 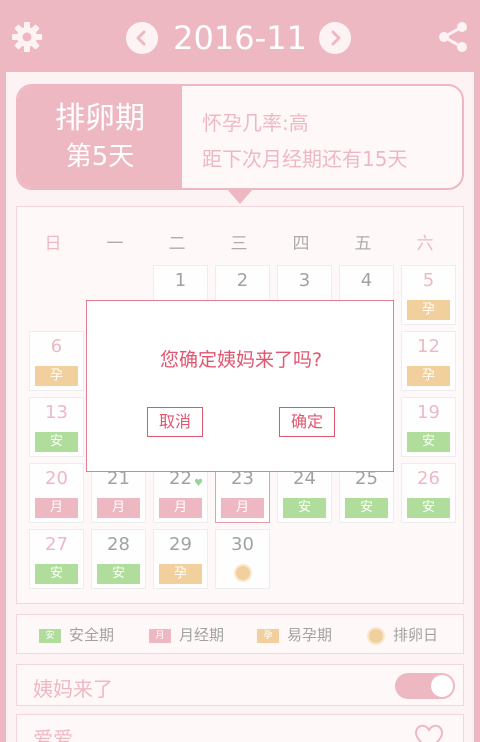 What do you see at coordinates (240, 386) in the screenshot?
I see `confirm-dialog: 您确定姨妈来了吗? 取消 确定` at bounding box center [240, 386].